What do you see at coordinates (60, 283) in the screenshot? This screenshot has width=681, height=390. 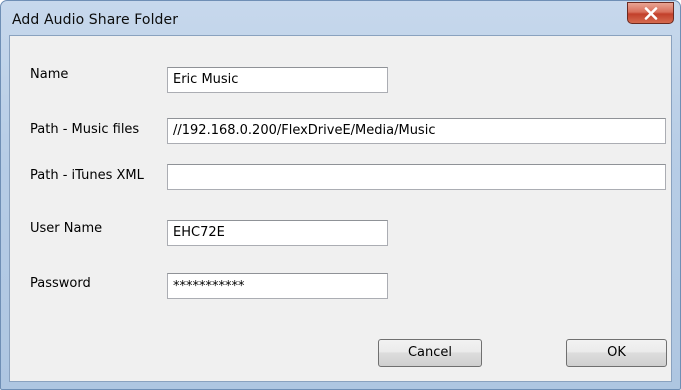 I see `password-label: Password` at bounding box center [60, 283].